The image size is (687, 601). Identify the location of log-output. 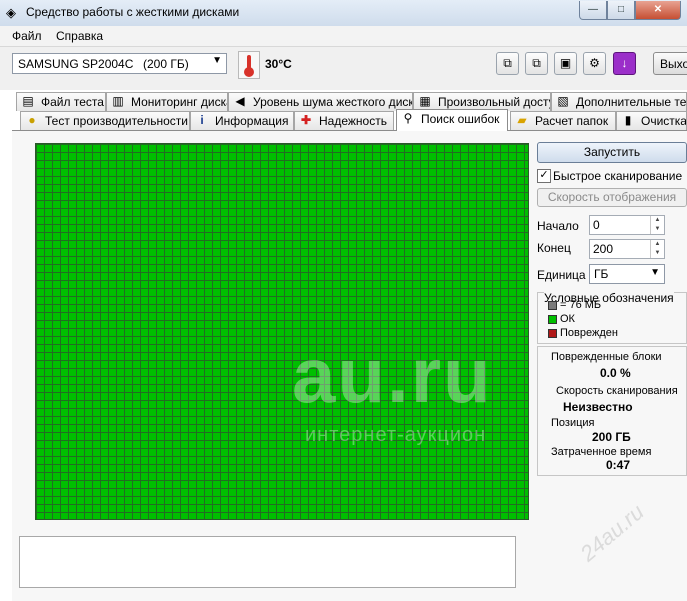
(267, 562).